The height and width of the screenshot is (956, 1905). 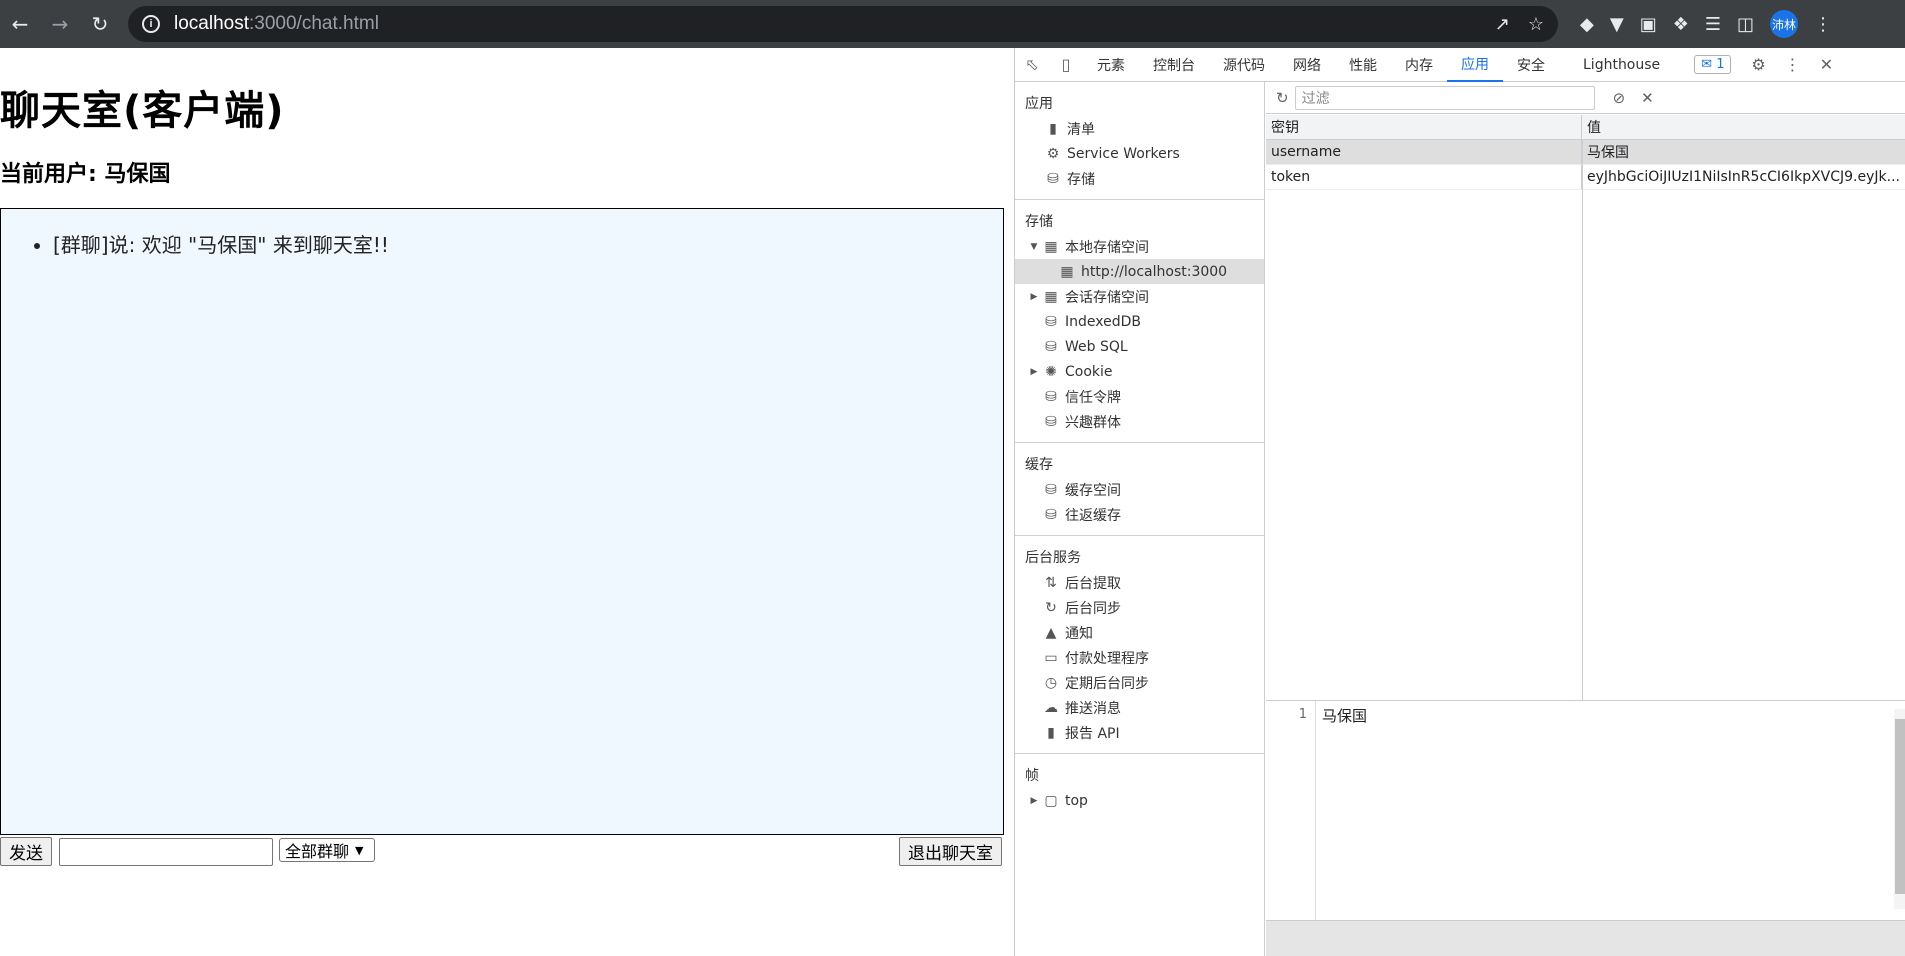 What do you see at coordinates (1139, 607) in the screenshot?
I see `sidebar-item-background-sync: ↻ 后台同步` at bounding box center [1139, 607].